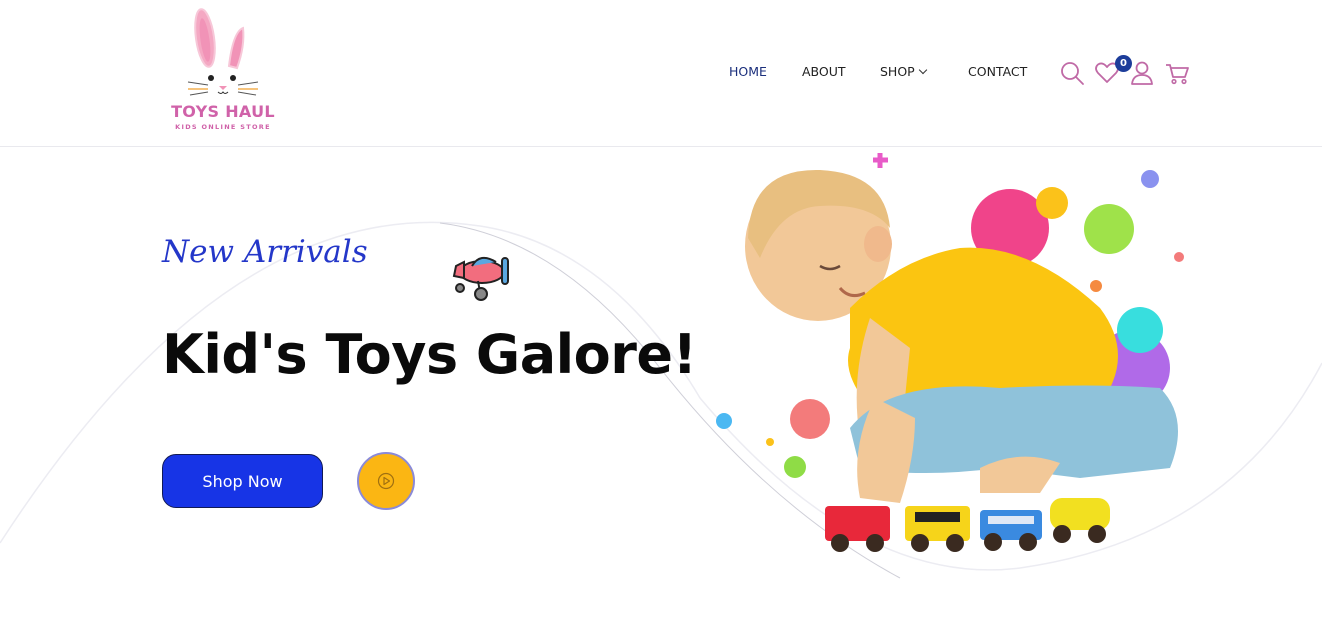 This screenshot has height=641, width=1322. I want to click on nav-contact: CONTACT, so click(997, 71).